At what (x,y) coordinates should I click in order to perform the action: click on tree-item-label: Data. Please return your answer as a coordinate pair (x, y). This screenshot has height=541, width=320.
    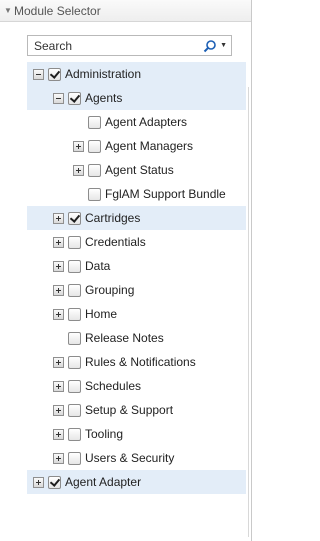
    Looking at the image, I should click on (97, 266).